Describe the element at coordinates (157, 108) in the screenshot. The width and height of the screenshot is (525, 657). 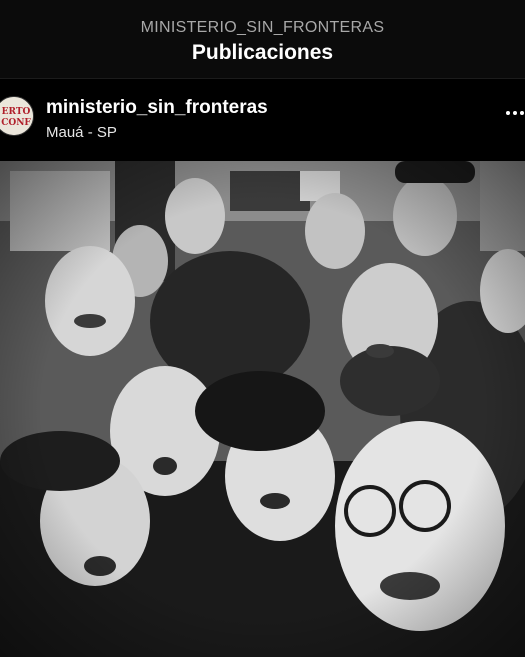
I see `post-username: ministerio_sin_fronteras` at that location.